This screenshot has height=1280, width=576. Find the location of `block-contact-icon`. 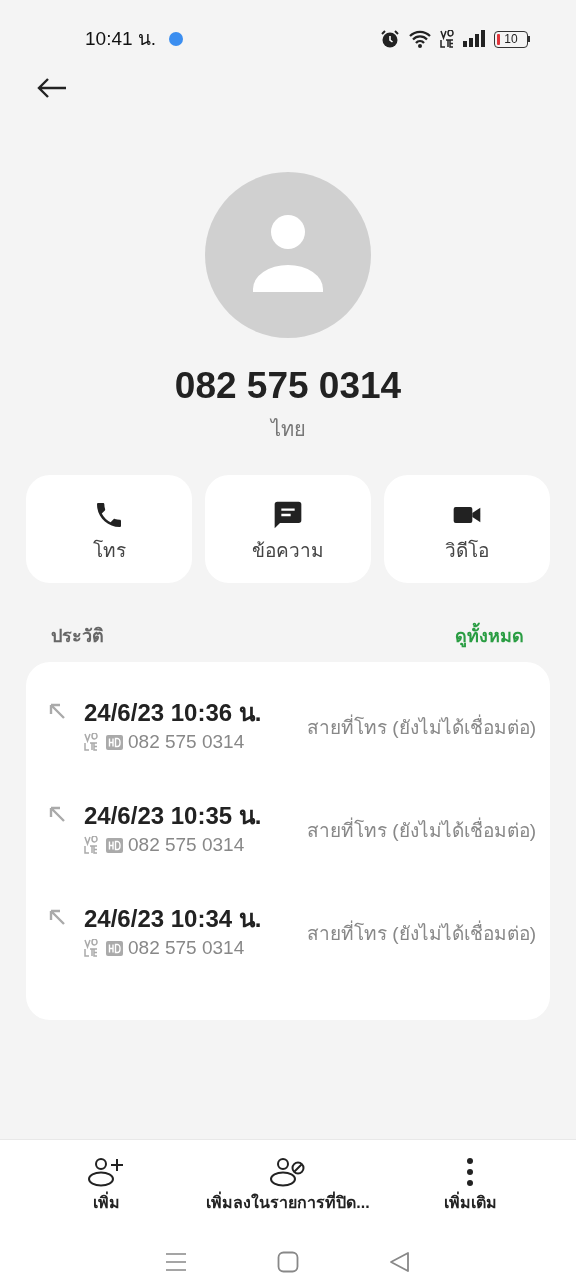

block-contact-icon is located at coordinates (288, 1172).